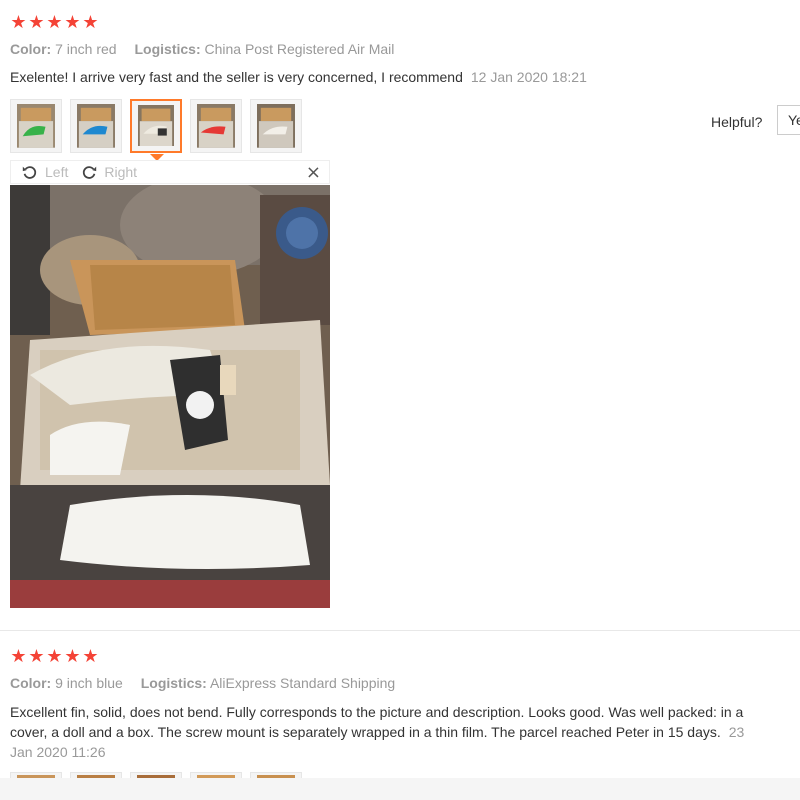  I want to click on photo-thumbnails, so click(156, 126).